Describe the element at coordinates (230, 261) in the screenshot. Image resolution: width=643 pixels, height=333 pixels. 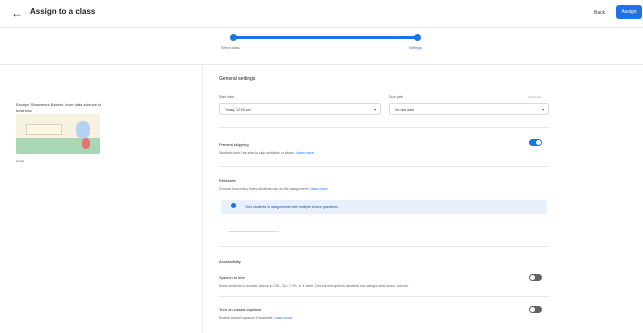
I see `accessibility-heading: Accessibility` at that location.